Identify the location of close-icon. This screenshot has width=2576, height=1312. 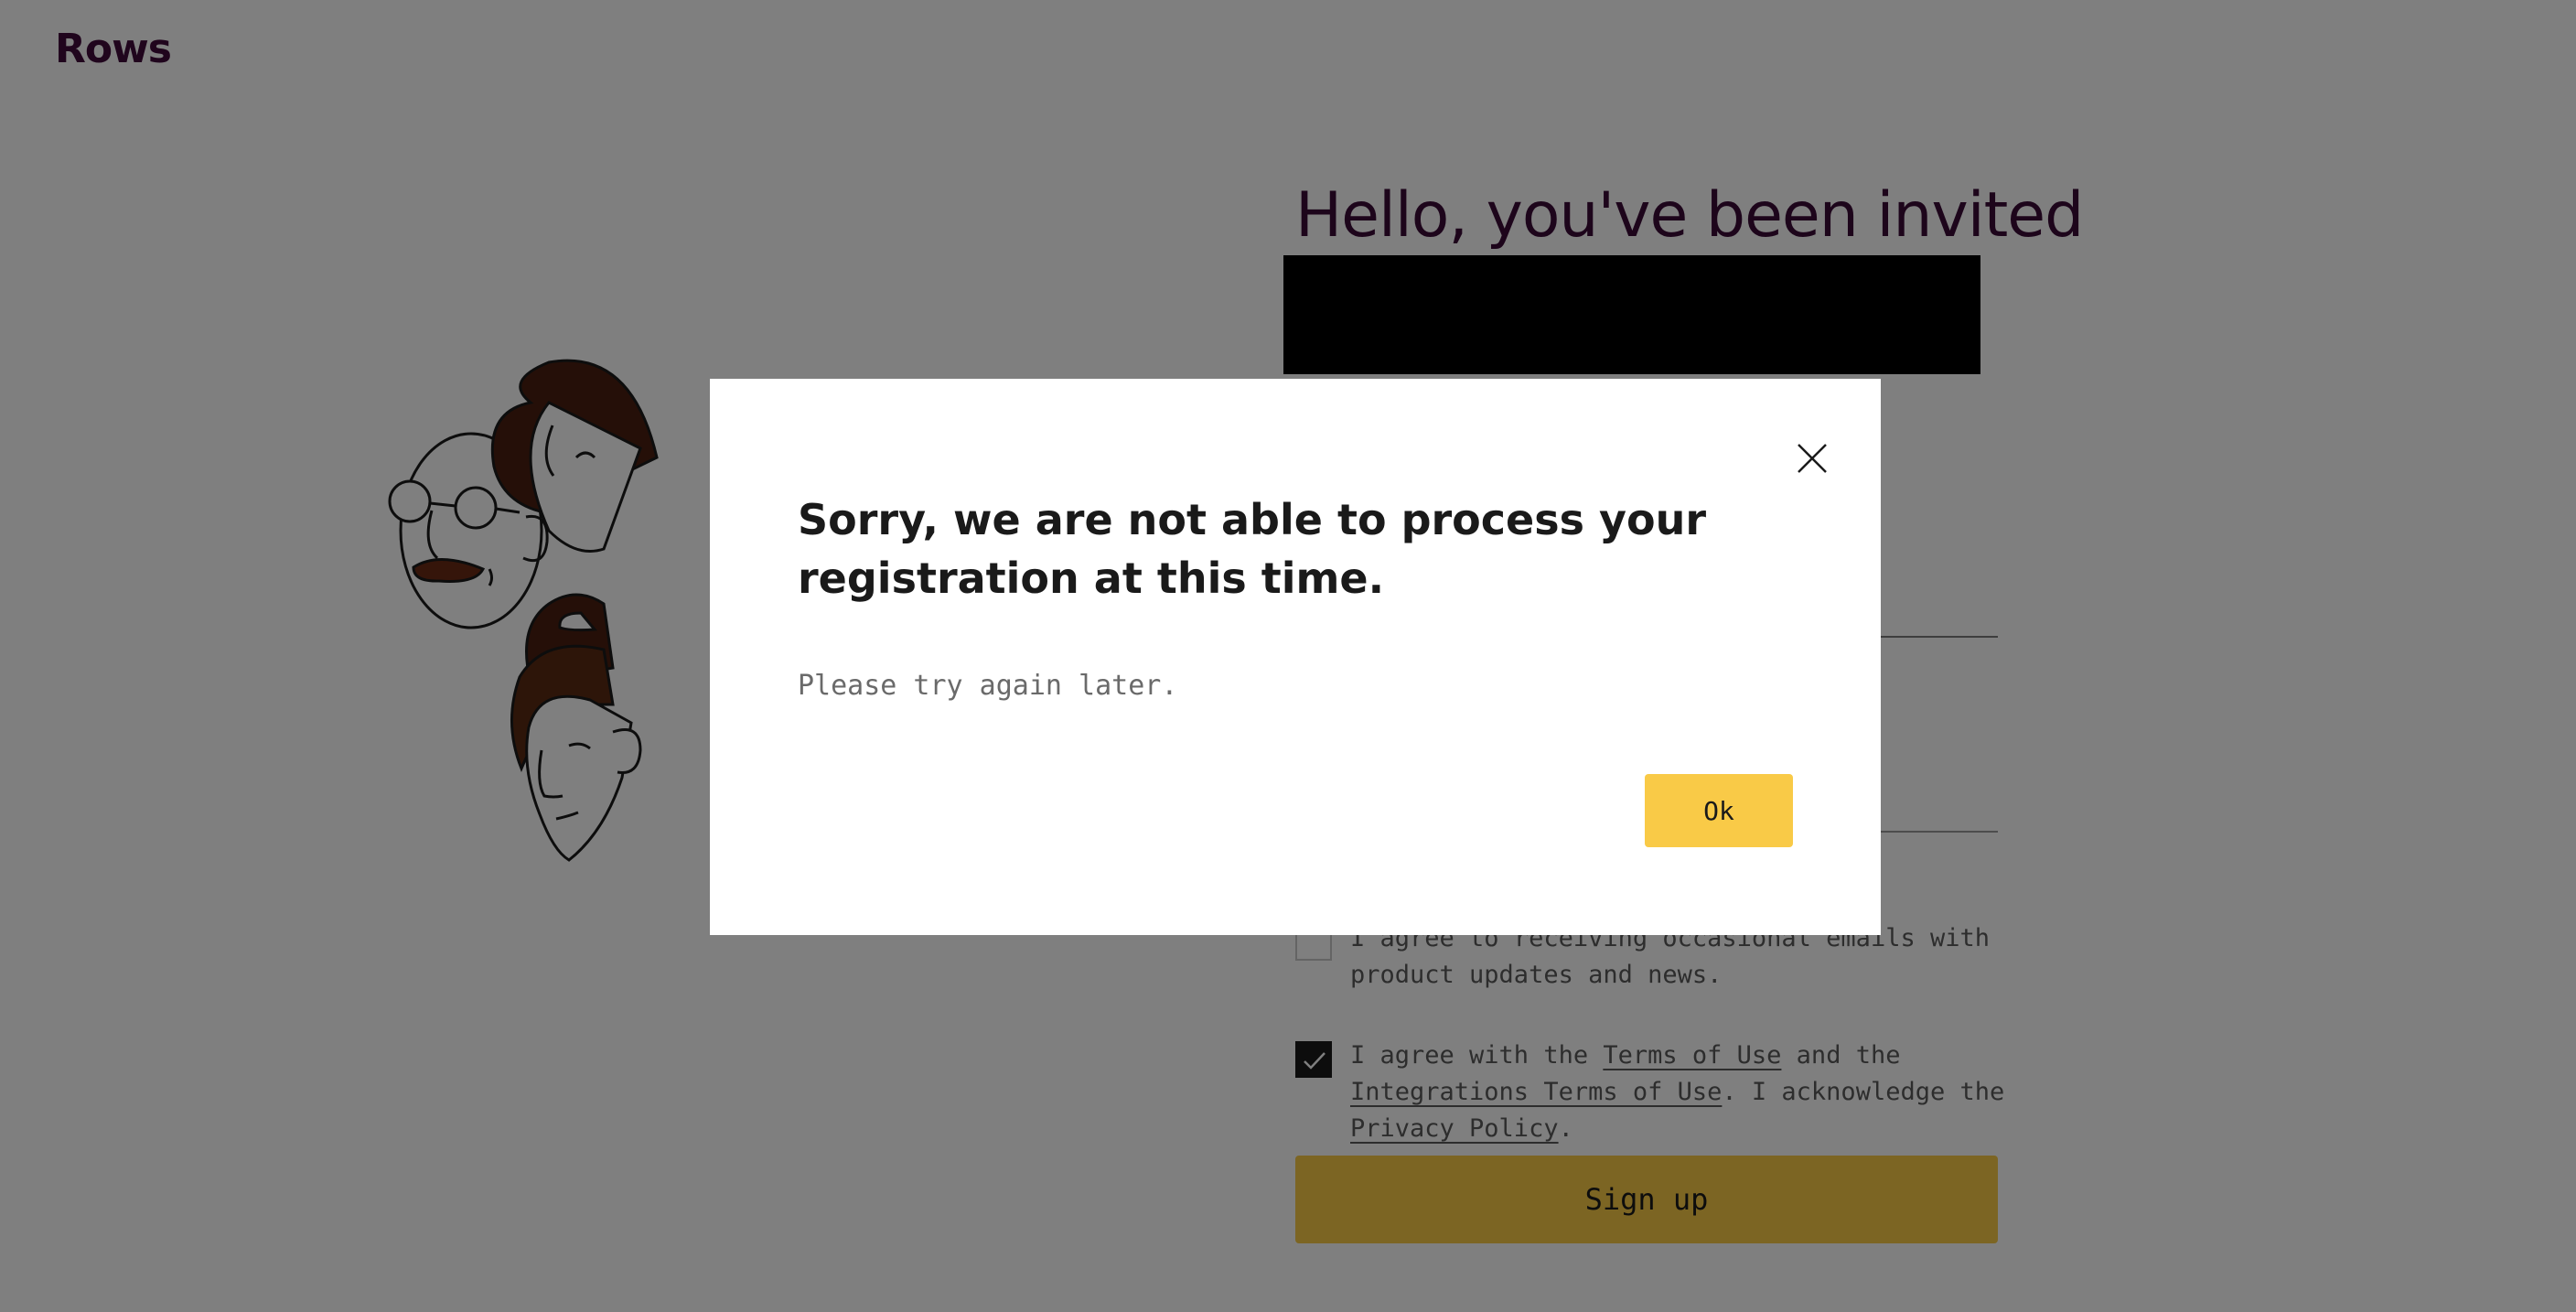
(1813, 458).